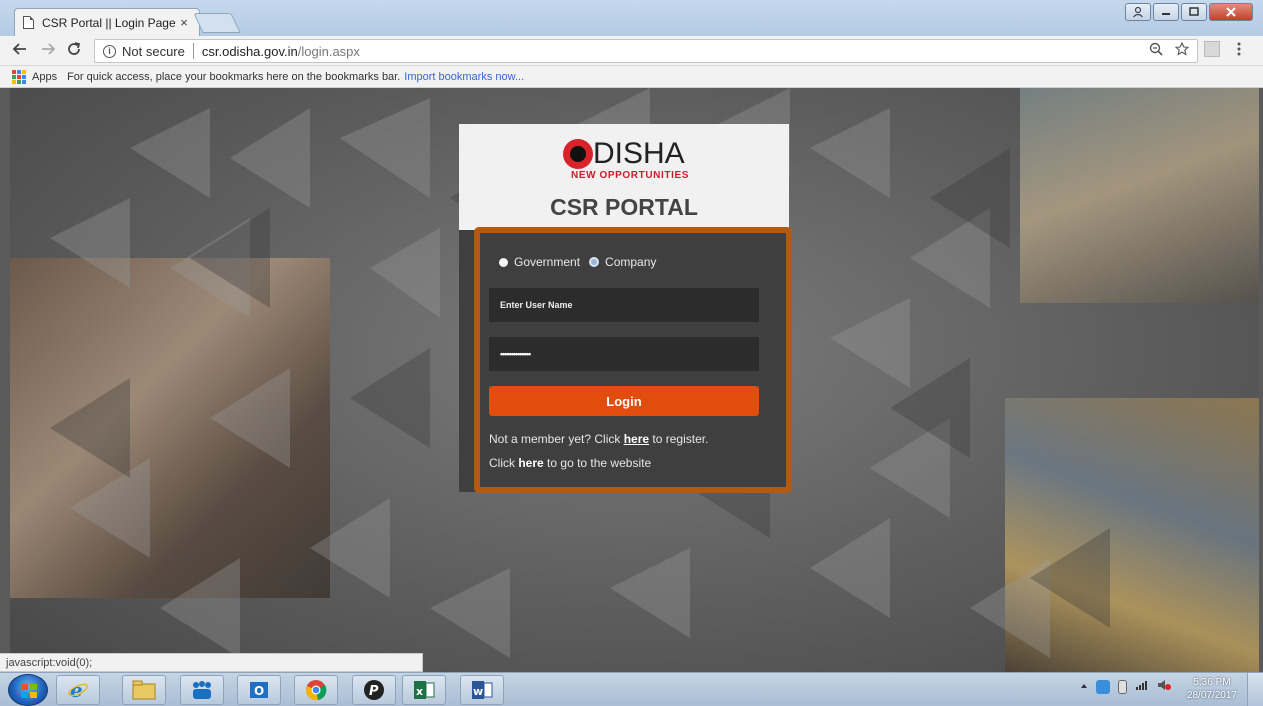  I want to click on window-controls, so click(1189, 12).